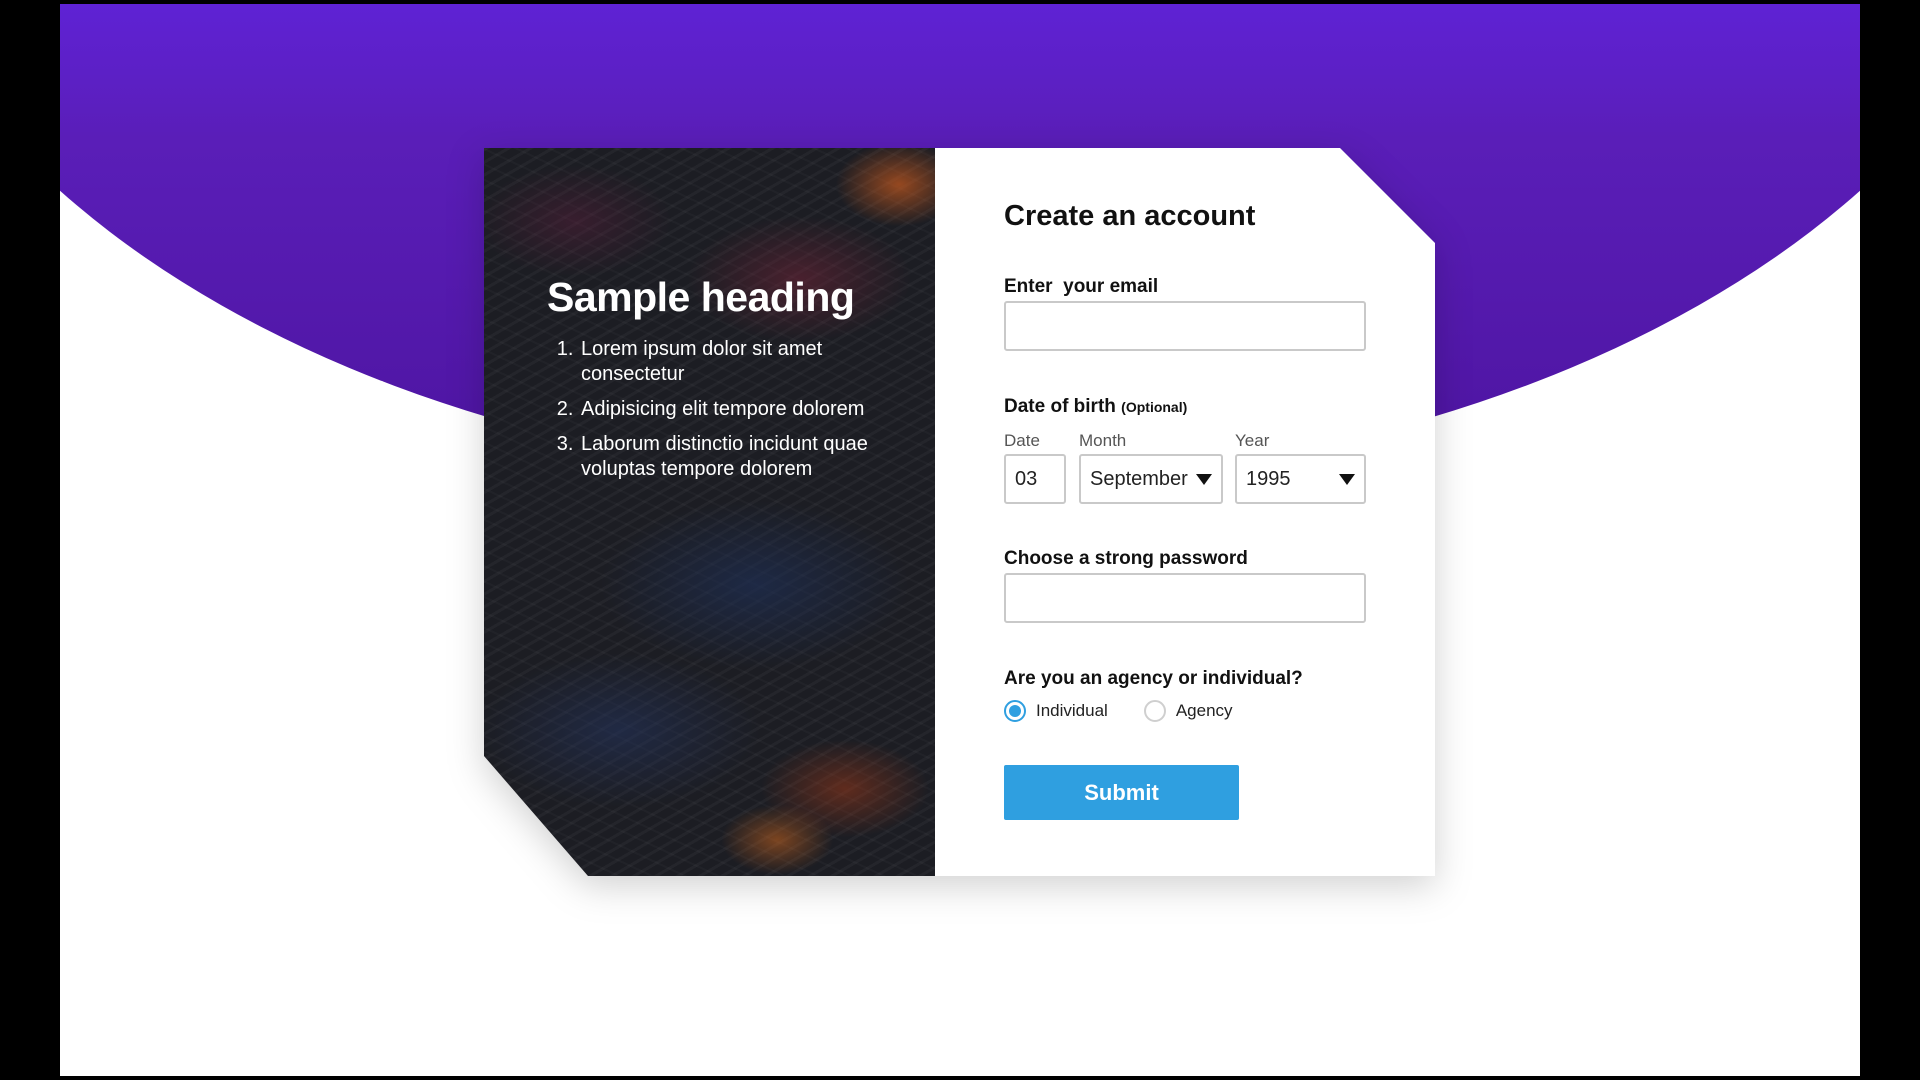 Image resolution: width=1920 pixels, height=1080 pixels. I want to click on art-list-item: Adipisicing elit tempore dolorem, so click(728, 409).